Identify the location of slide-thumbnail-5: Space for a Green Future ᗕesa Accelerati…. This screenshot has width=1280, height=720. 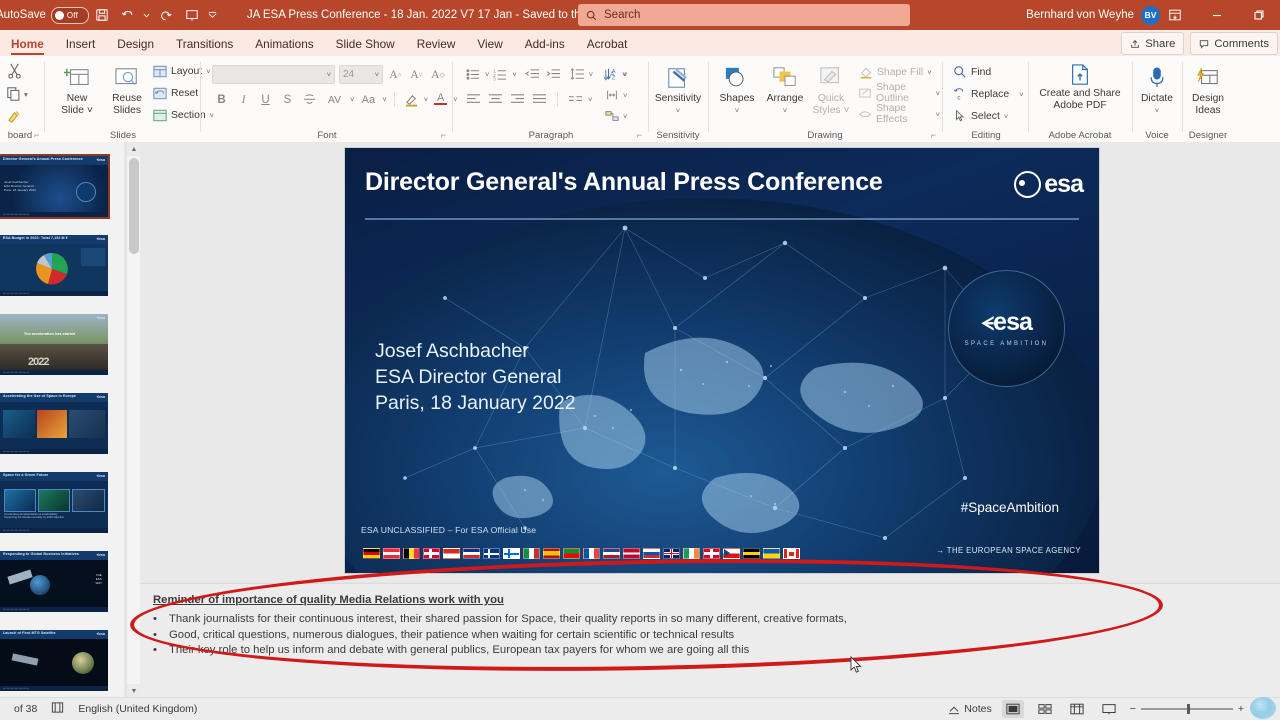
(54, 502).